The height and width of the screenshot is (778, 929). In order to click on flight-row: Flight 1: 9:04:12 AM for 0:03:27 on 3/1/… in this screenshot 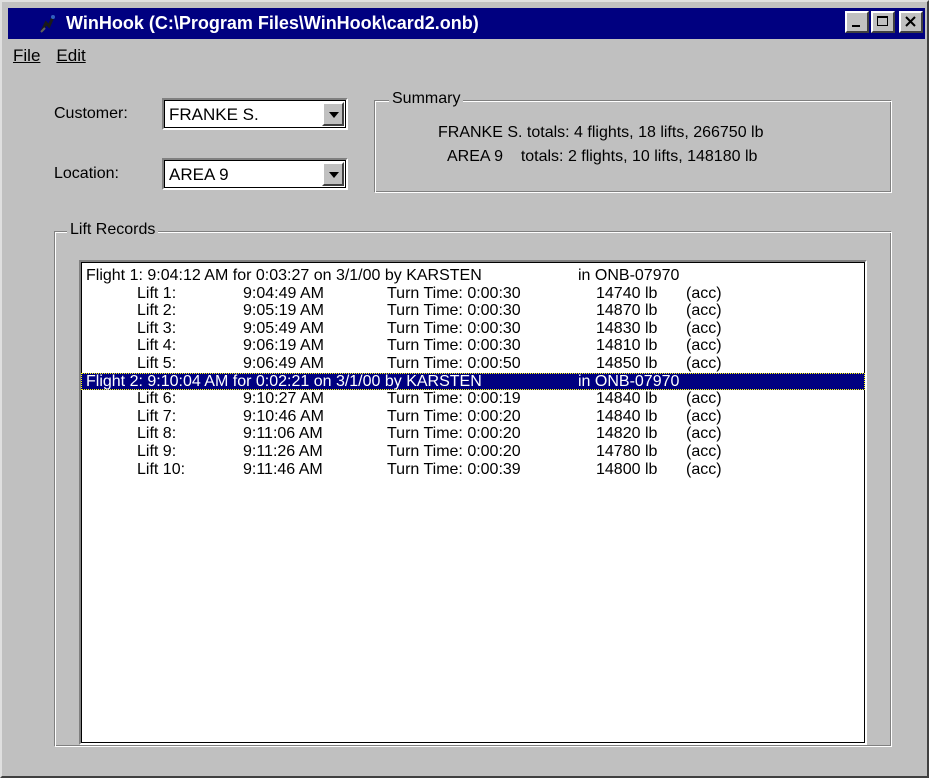, I will do `click(473, 276)`.